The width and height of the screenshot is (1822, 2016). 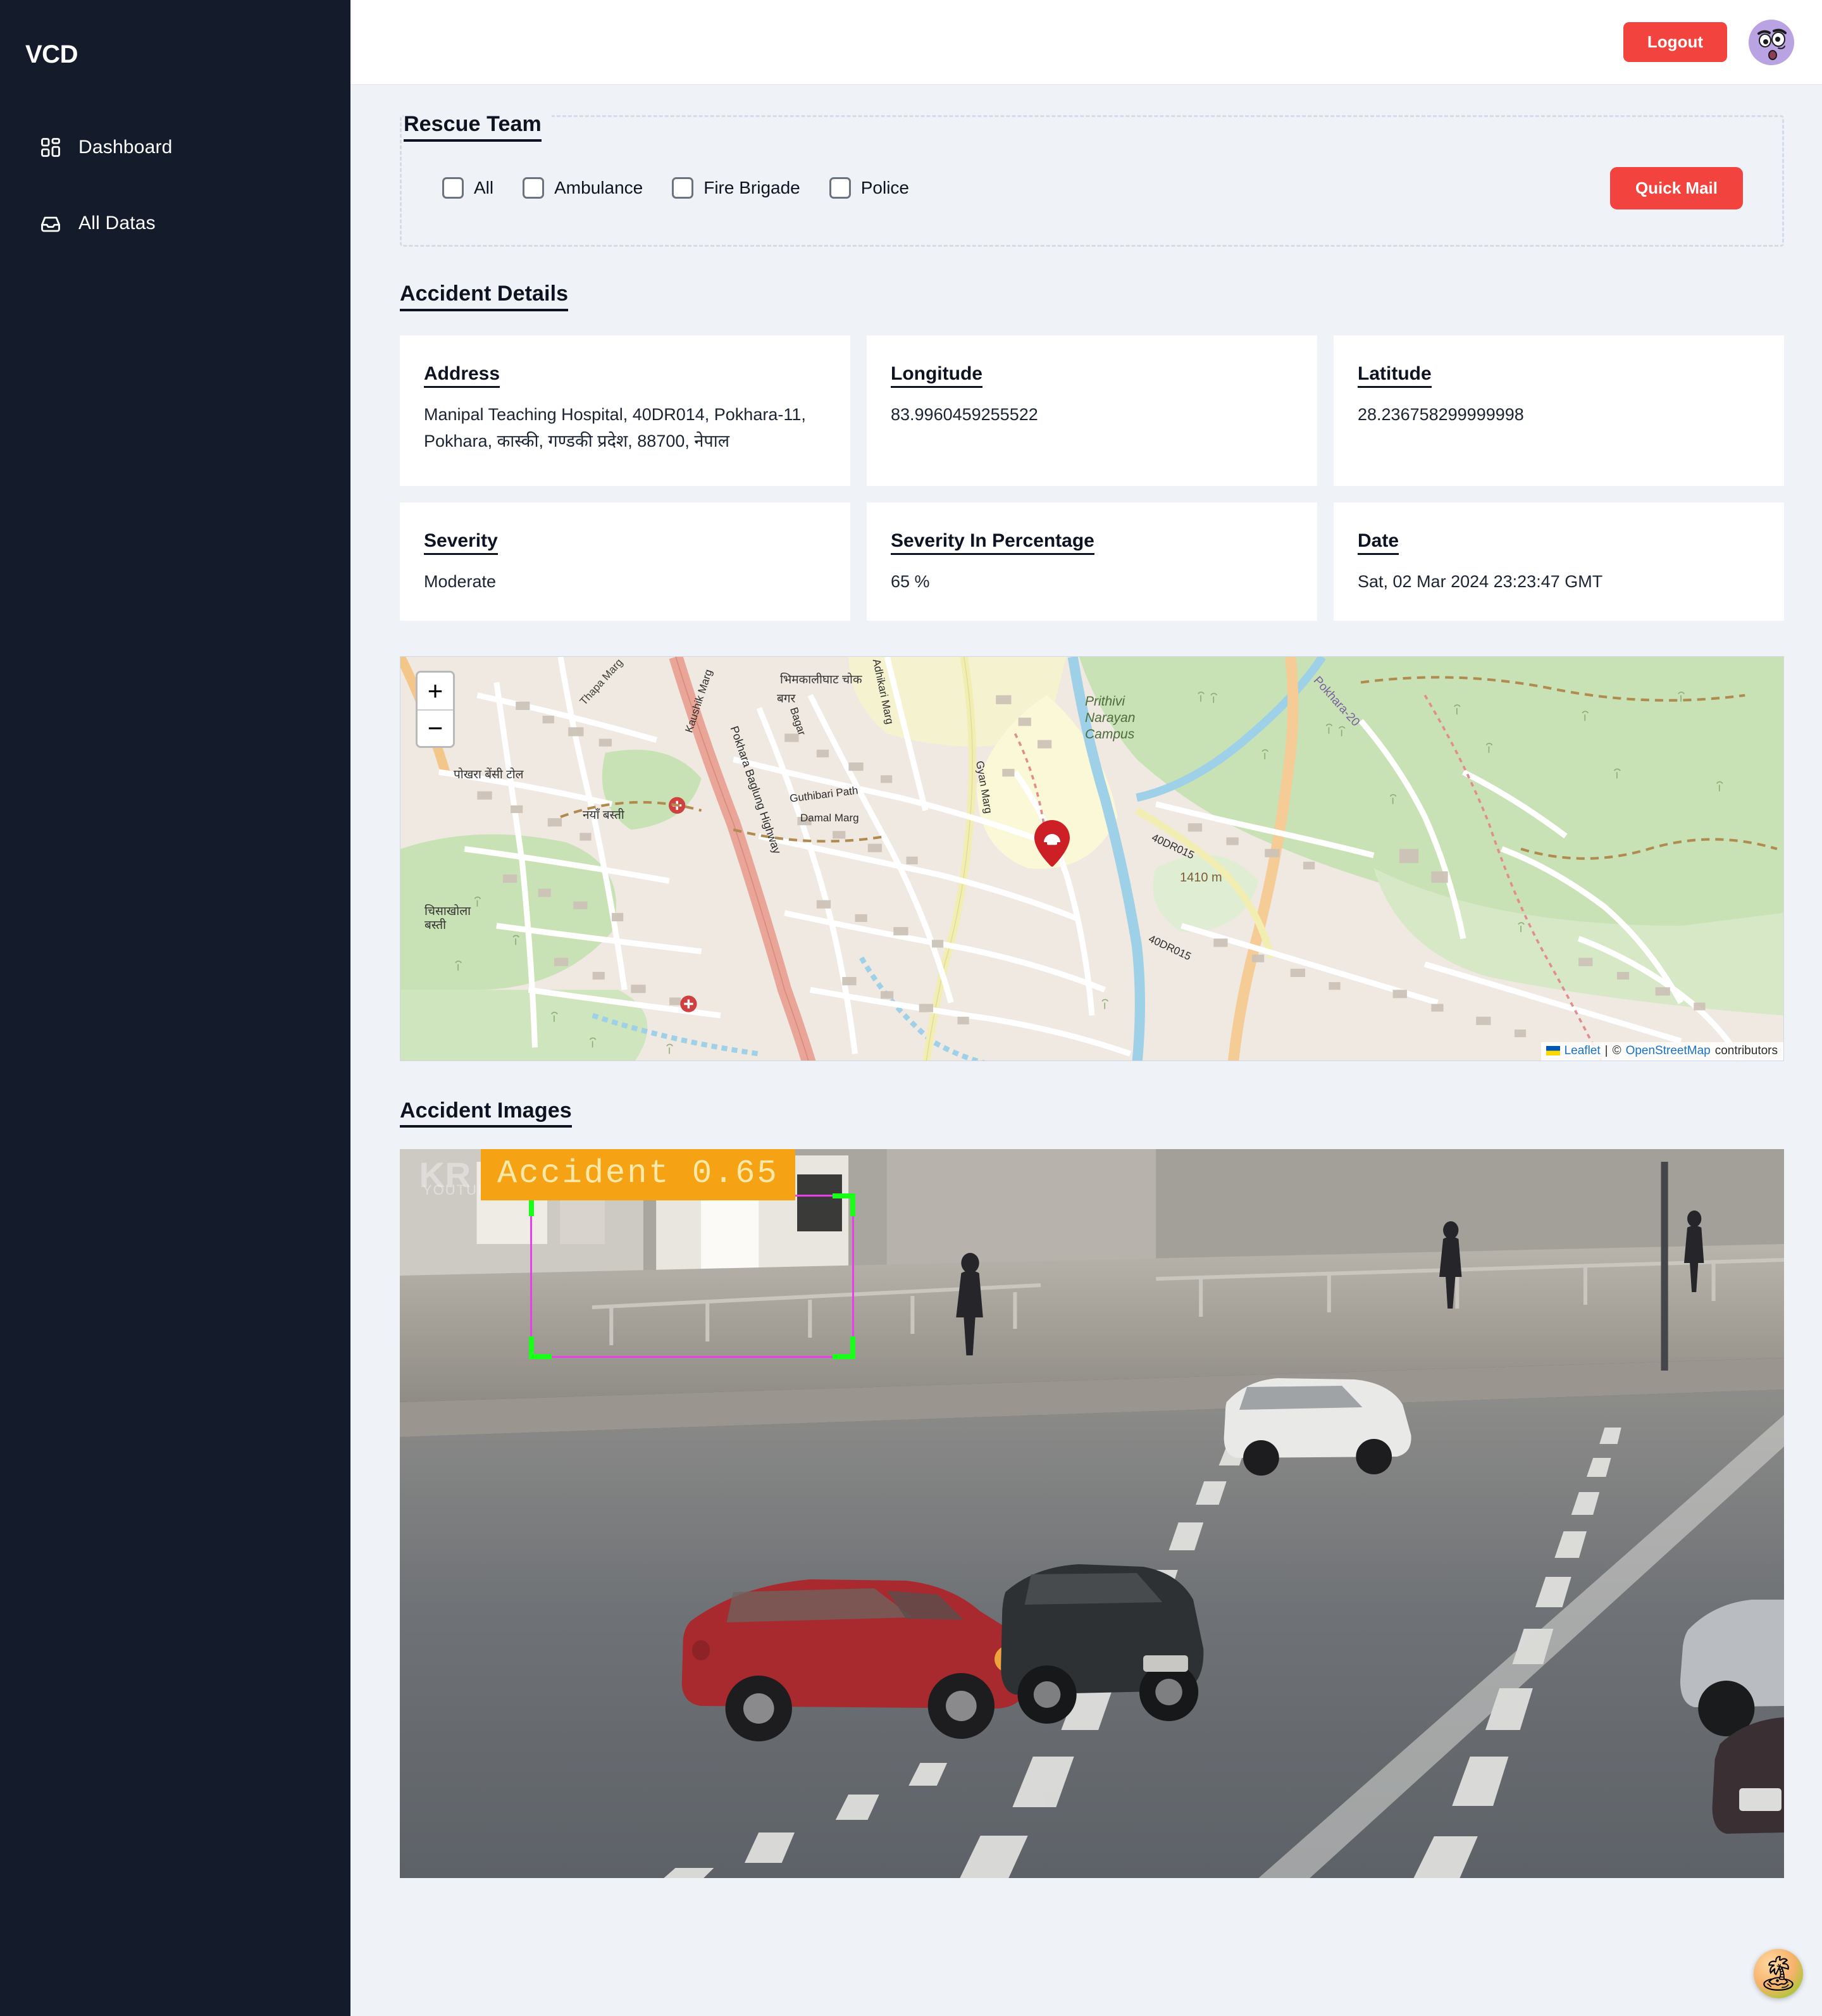 What do you see at coordinates (435, 727) in the screenshot?
I see `map-zoom-out-button: −` at bounding box center [435, 727].